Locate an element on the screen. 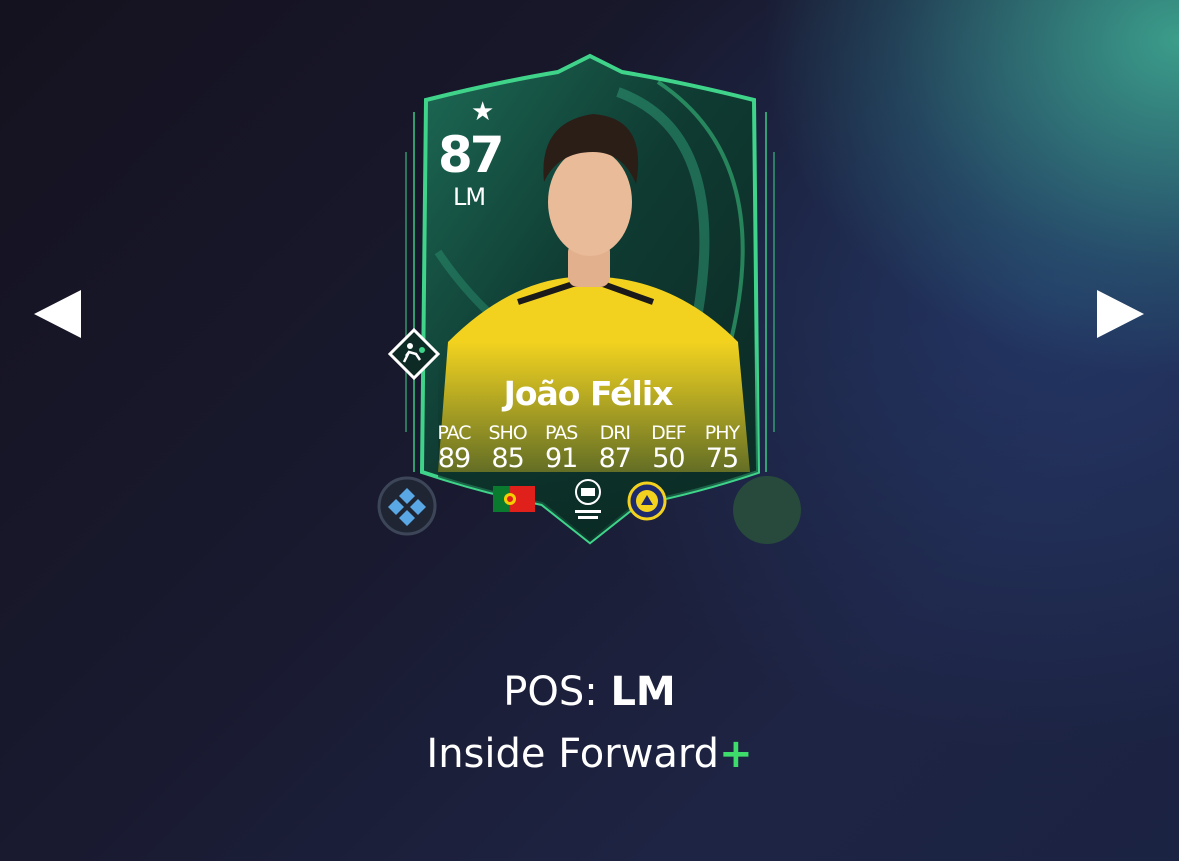  stat-dri: DRI 87 is located at coordinates (615, 448).